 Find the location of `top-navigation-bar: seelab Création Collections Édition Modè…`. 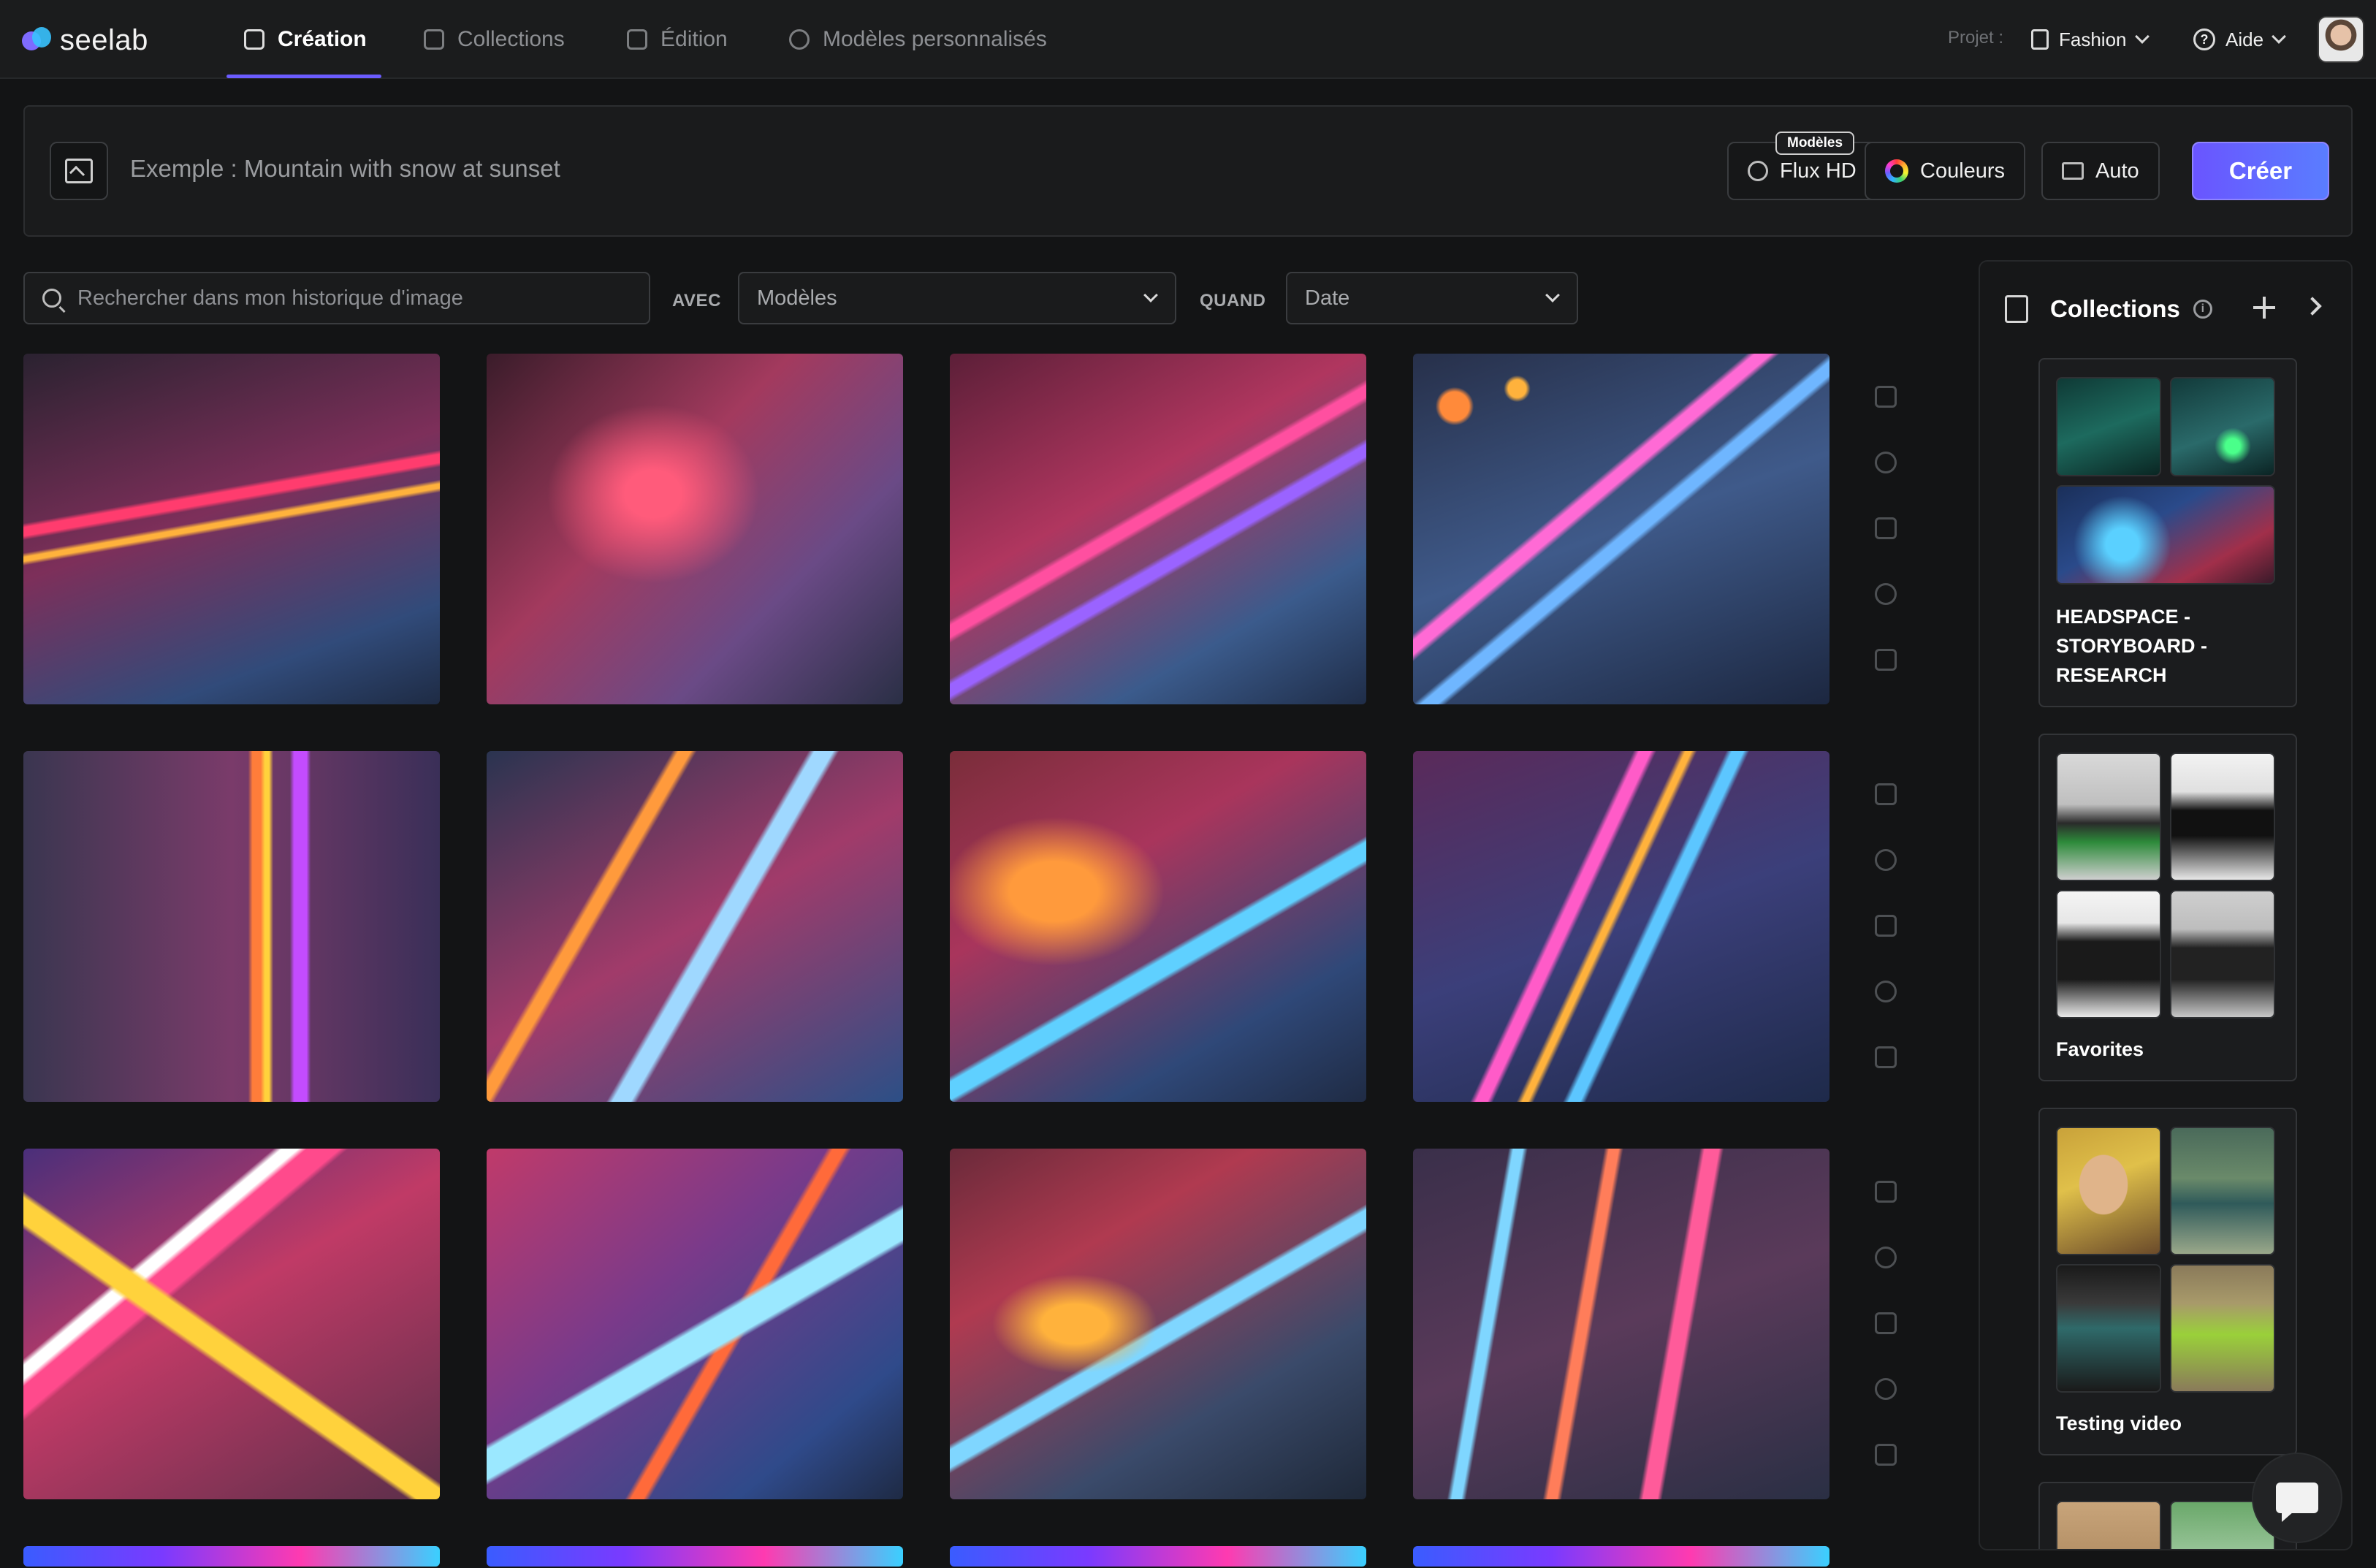

top-navigation-bar: seelab Création Collections Édition Modè… is located at coordinates (1188, 39).